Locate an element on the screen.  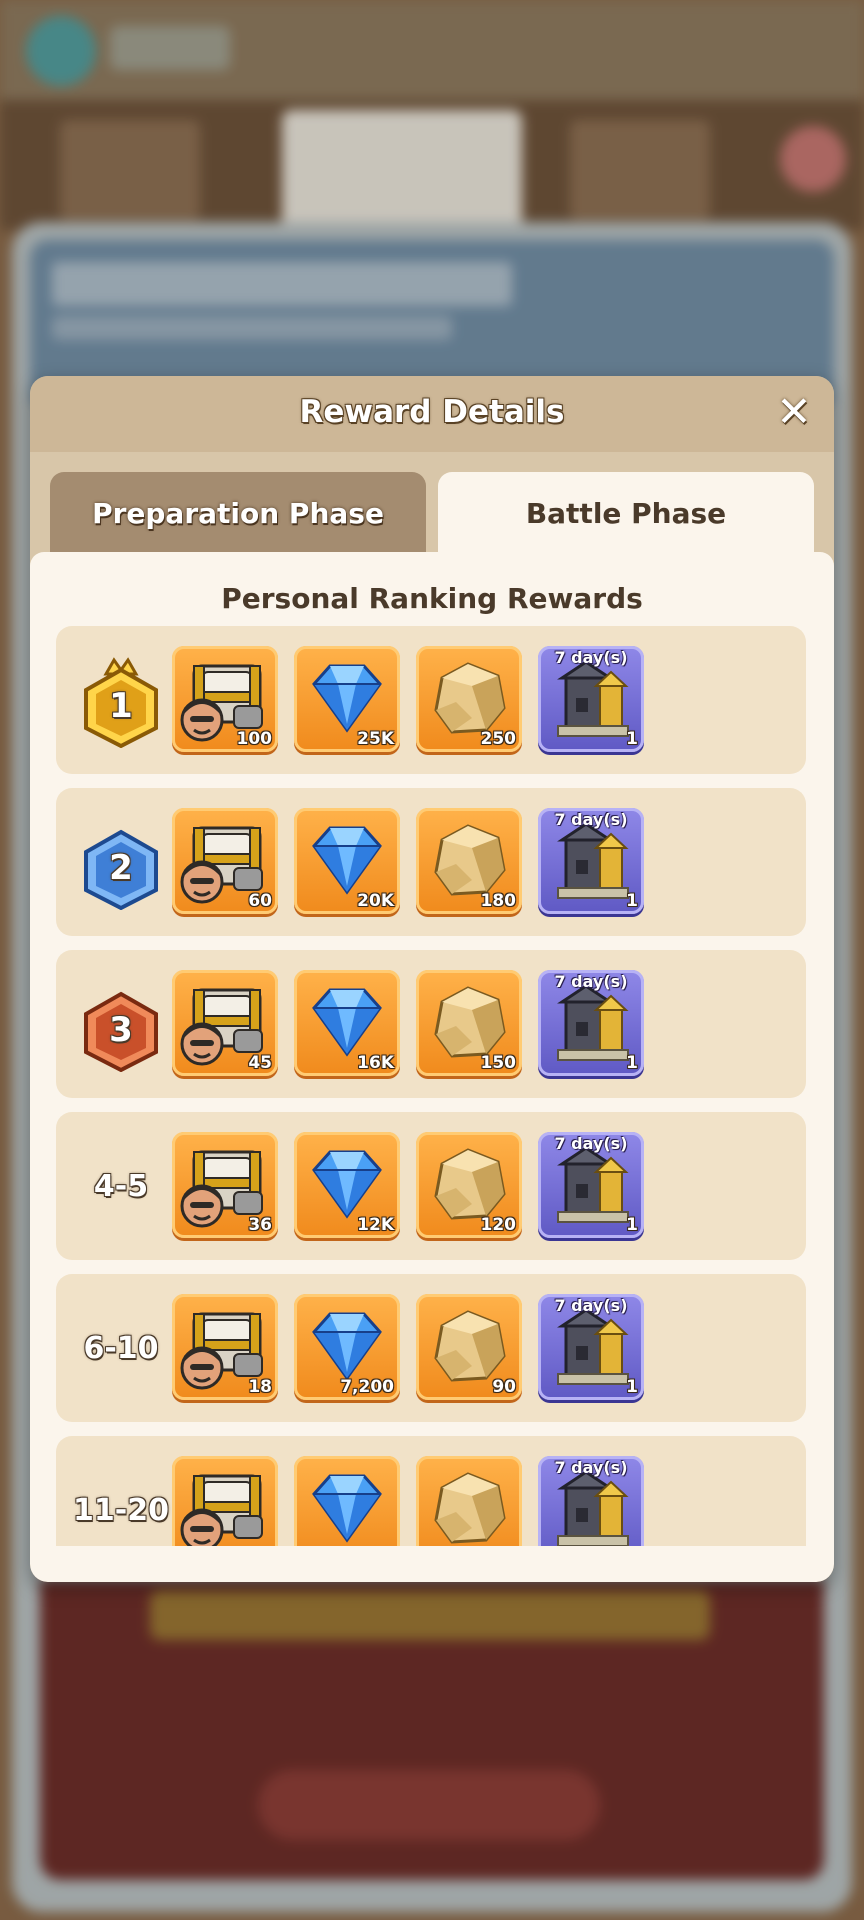
buff-reward-item: 7 day(s) is located at coordinates (591, 1501).